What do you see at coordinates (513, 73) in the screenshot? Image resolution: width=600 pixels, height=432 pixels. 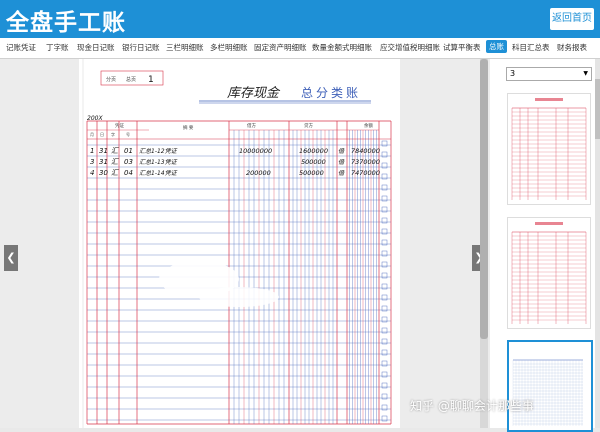 I see `page-select-value: 3` at bounding box center [513, 73].